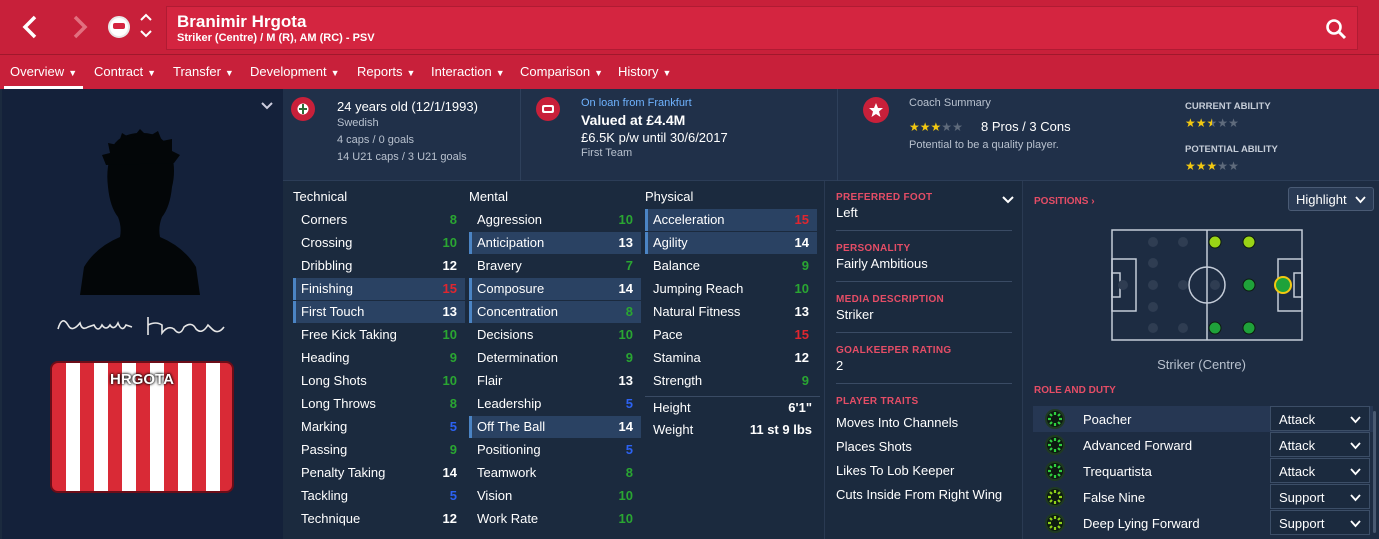 Image resolution: width=1379 pixels, height=539 pixels. What do you see at coordinates (1203, 497) in the screenshot?
I see `role-row: False Nine Support` at bounding box center [1203, 497].